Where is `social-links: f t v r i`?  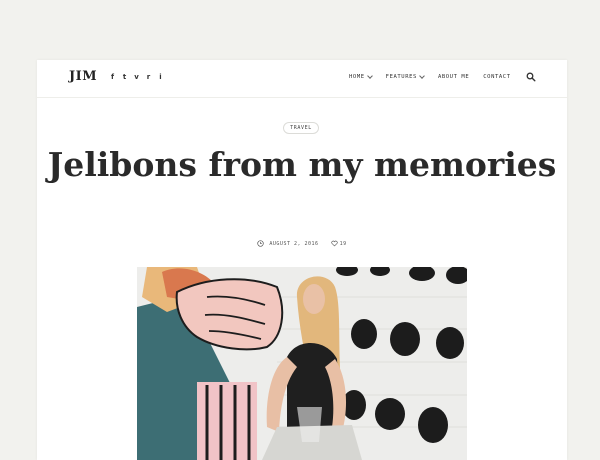 social-links: f t v r i is located at coordinates (136, 77).